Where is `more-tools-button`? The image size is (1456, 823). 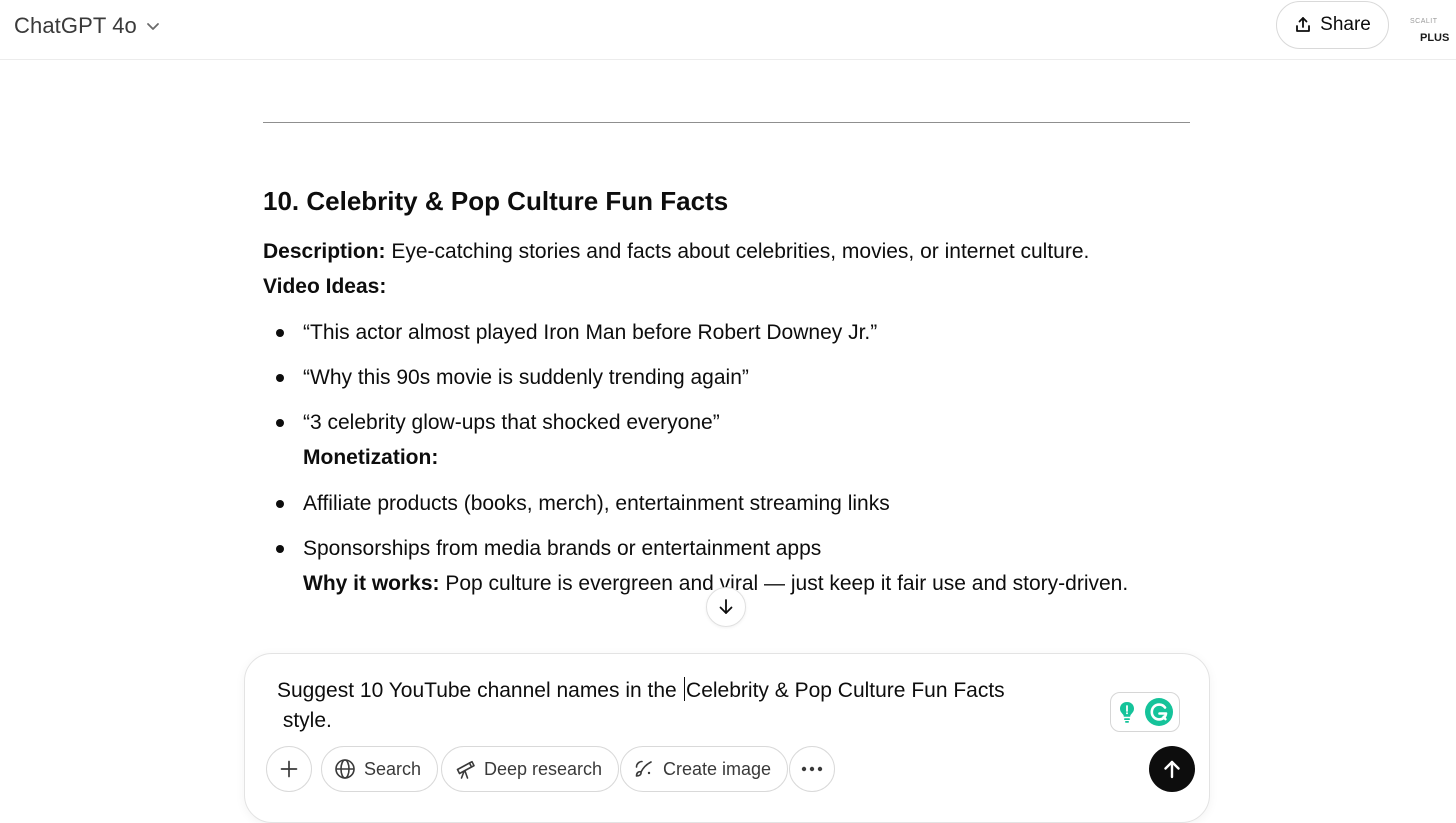 more-tools-button is located at coordinates (812, 769).